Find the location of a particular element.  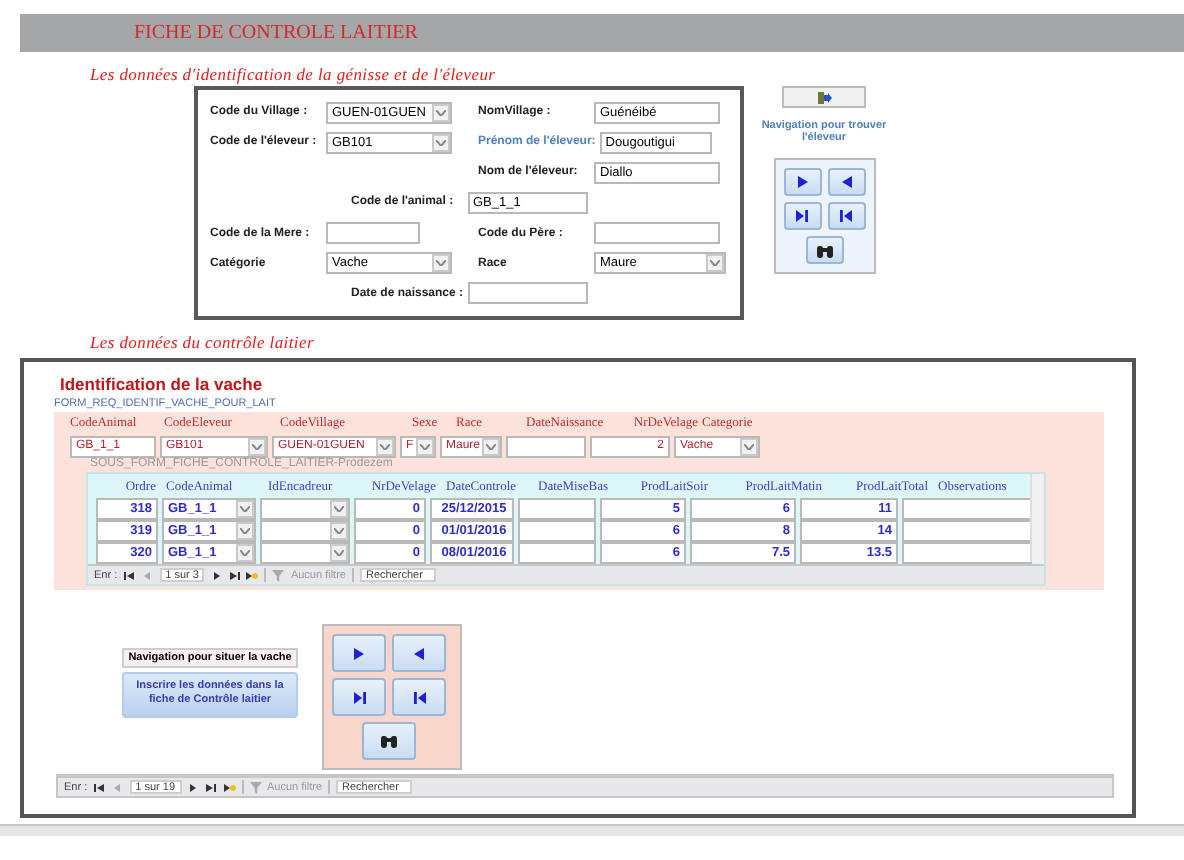

open-form-button is located at coordinates (824, 97).